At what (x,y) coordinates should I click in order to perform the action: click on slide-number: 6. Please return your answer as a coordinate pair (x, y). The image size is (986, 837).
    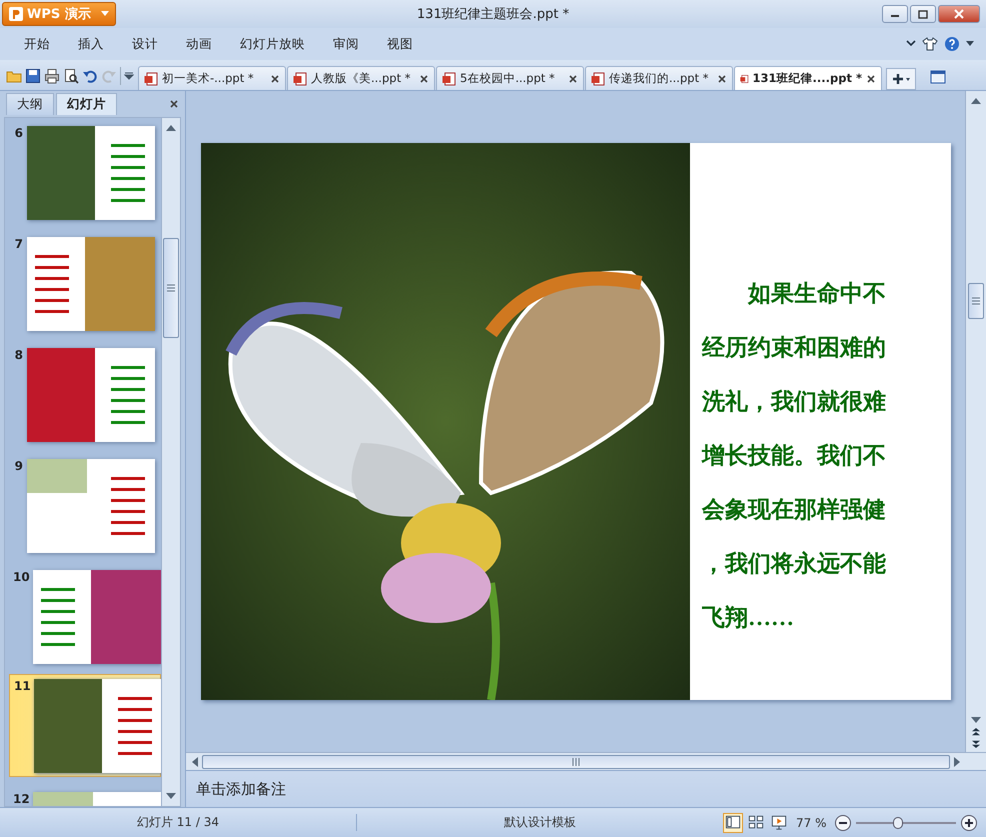
    Looking at the image, I should click on (18, 133).